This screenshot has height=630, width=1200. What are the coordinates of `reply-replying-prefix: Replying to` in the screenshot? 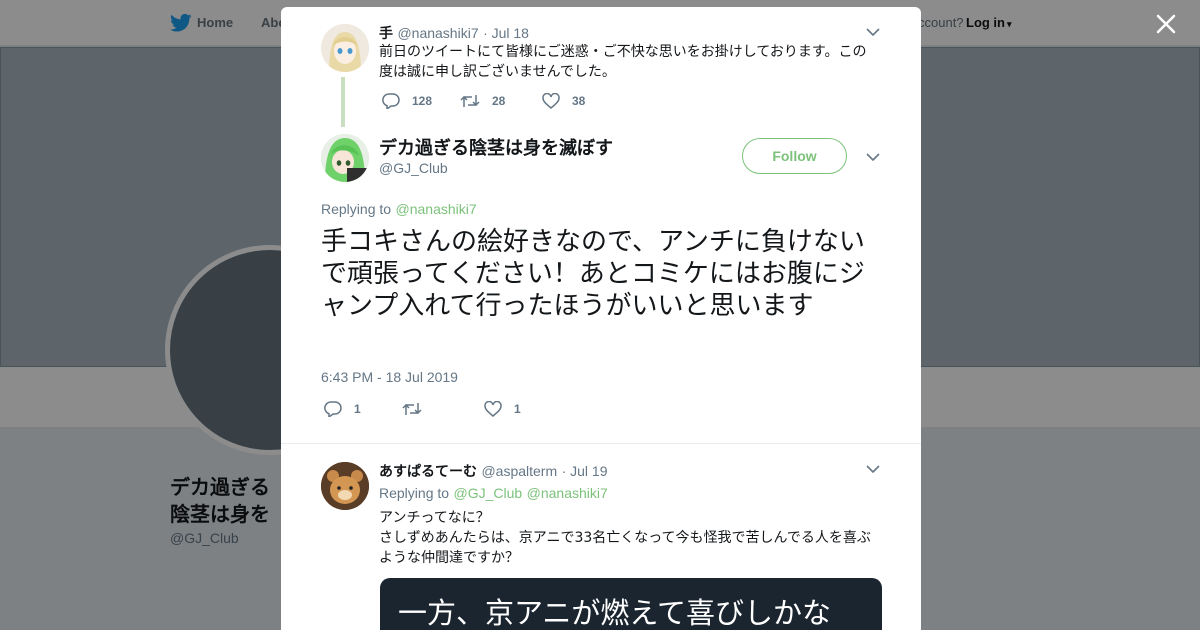 It's located at (414, 493).